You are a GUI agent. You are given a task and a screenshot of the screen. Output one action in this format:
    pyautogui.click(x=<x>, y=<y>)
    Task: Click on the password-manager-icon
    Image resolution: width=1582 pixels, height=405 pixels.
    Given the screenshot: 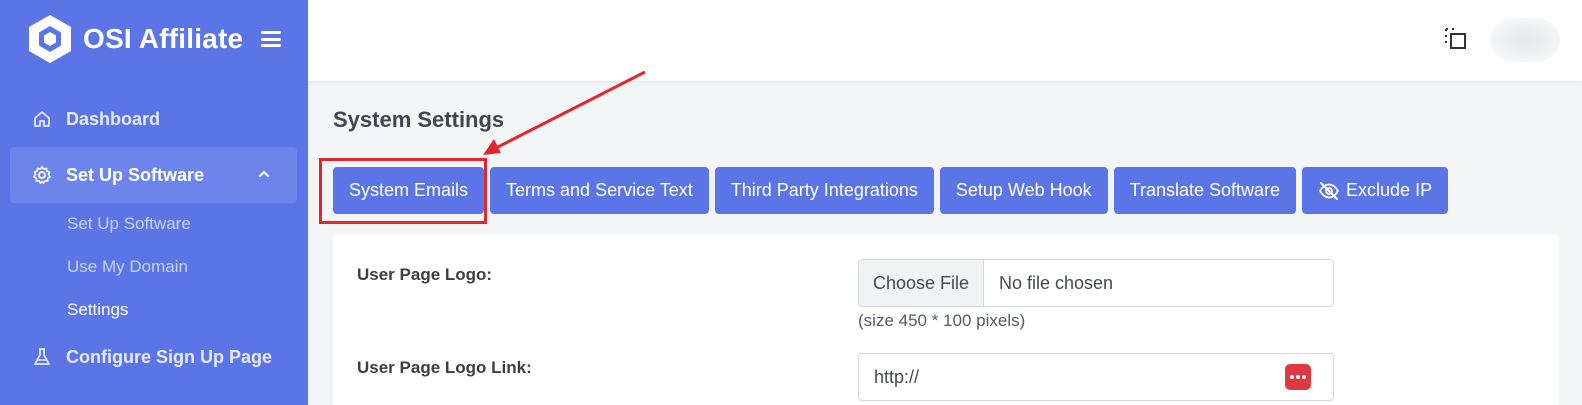 What is the action you would take?
    pyautogui.click(x=1298, y=377)
    